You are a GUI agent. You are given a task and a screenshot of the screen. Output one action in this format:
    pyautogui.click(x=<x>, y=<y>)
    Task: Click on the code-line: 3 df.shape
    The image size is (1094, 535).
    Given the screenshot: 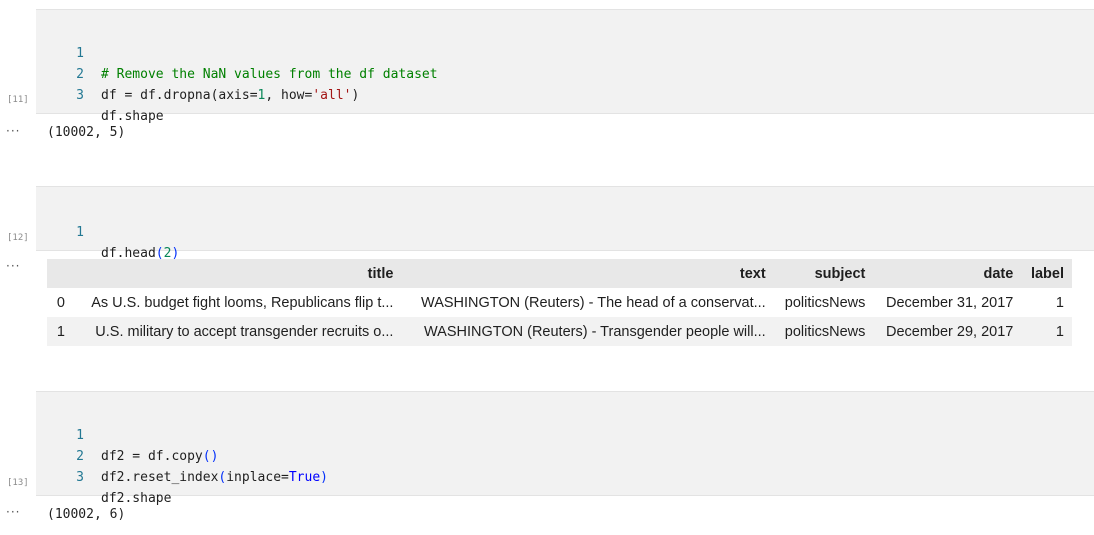 What is the action you would take?
    pyautogui.click(x=99, y=94)
    